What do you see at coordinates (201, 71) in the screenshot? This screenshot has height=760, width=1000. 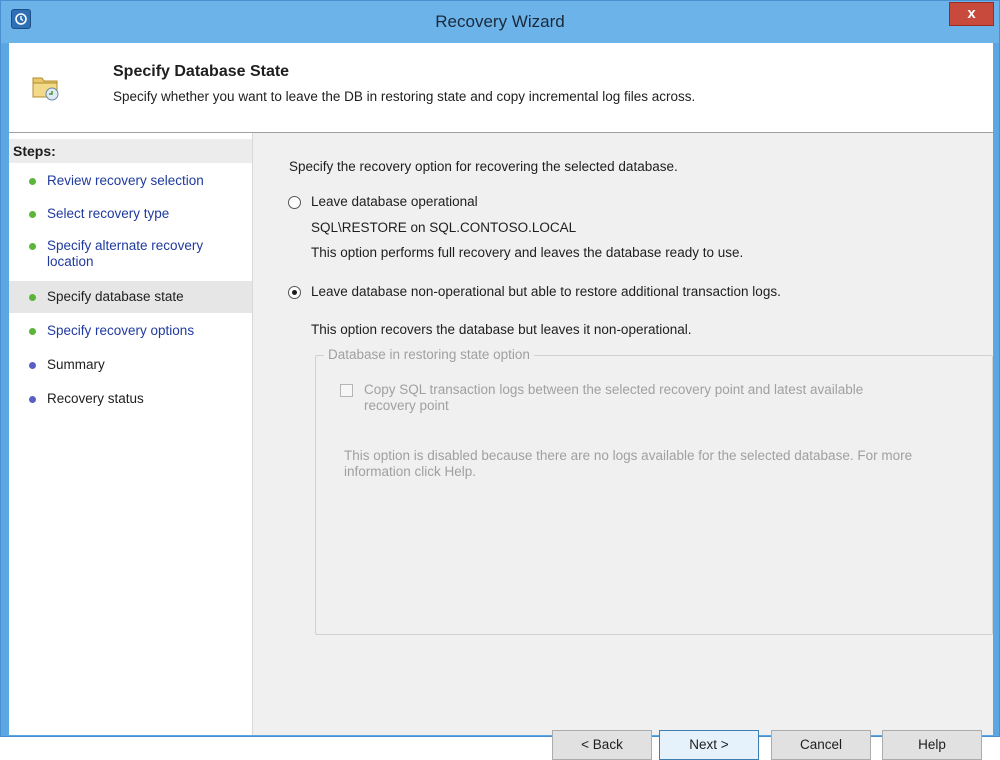 I see `page-title: Specify Database State` at bounding box center [201, 71].